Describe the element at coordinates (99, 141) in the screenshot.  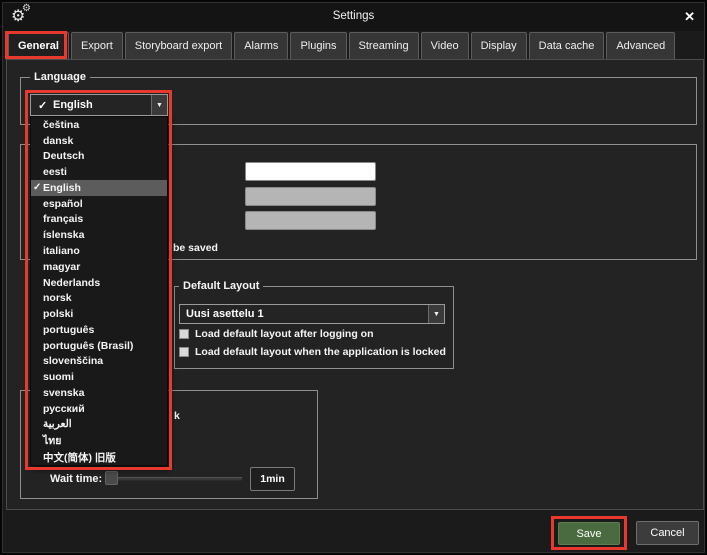
I see `language-option: dansk` at that location.